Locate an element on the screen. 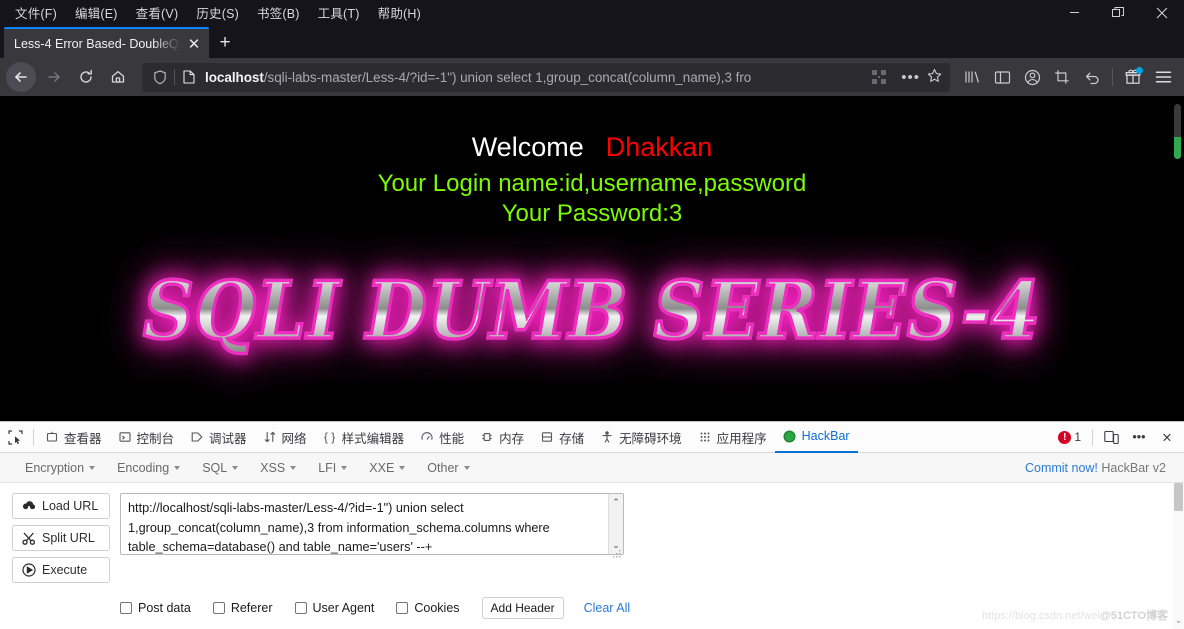  hackbar-scrollbar-thumb is located at coordinates (1178, 497).